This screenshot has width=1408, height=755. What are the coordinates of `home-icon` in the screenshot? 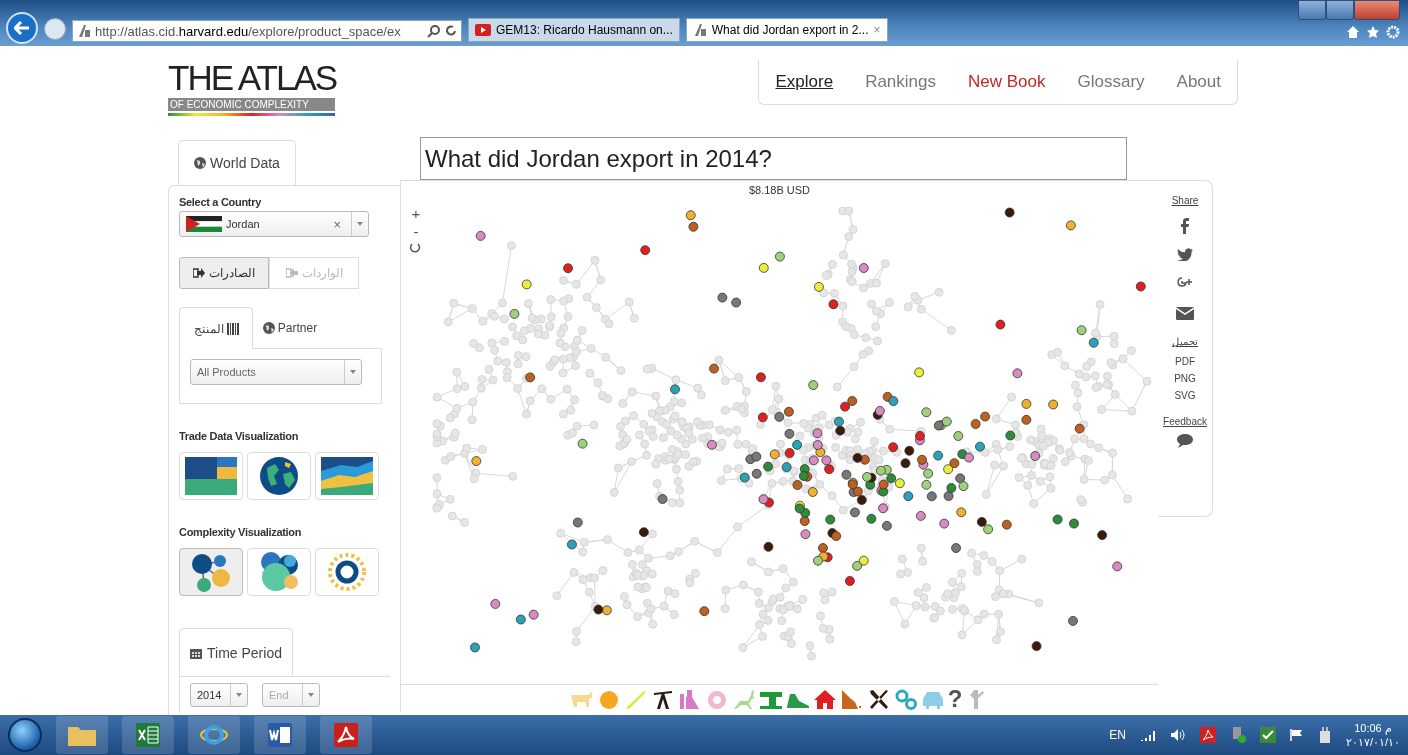 It's located at (1353, 32).